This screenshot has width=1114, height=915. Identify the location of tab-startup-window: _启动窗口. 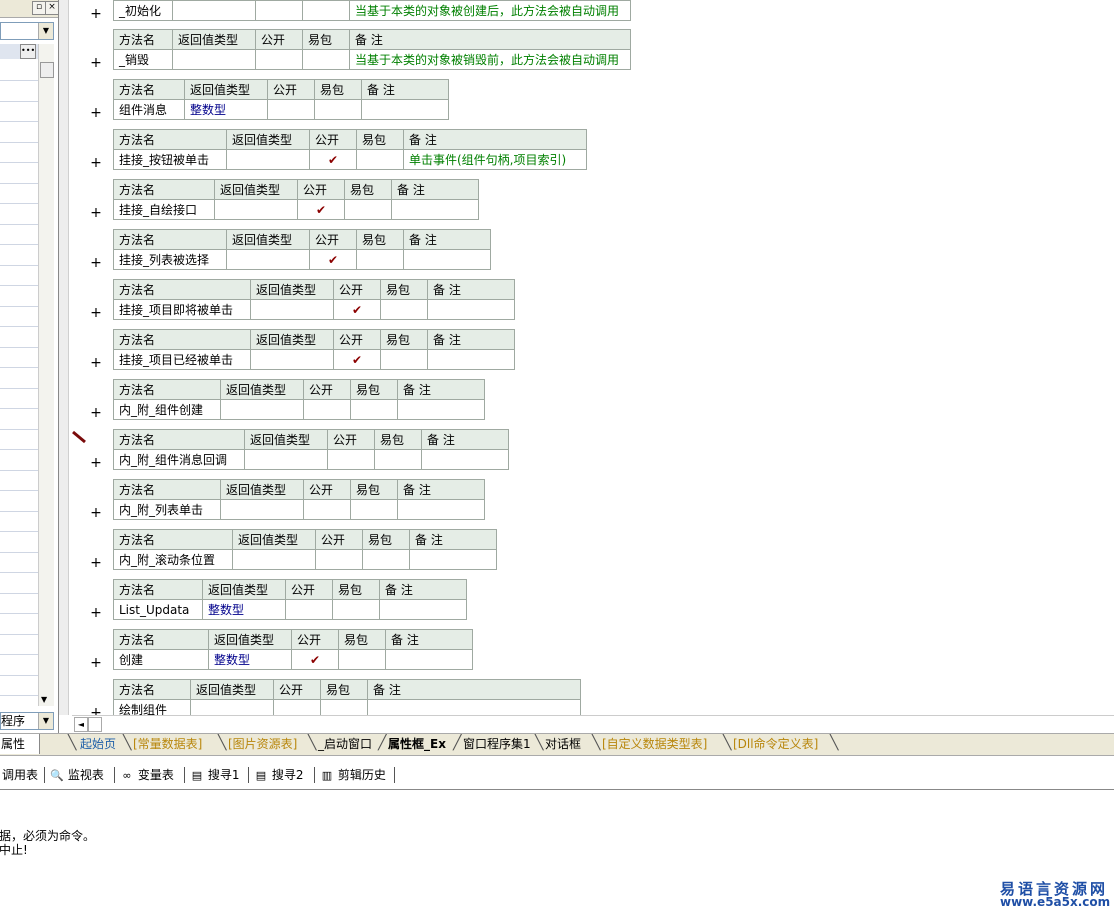
(345, 744).